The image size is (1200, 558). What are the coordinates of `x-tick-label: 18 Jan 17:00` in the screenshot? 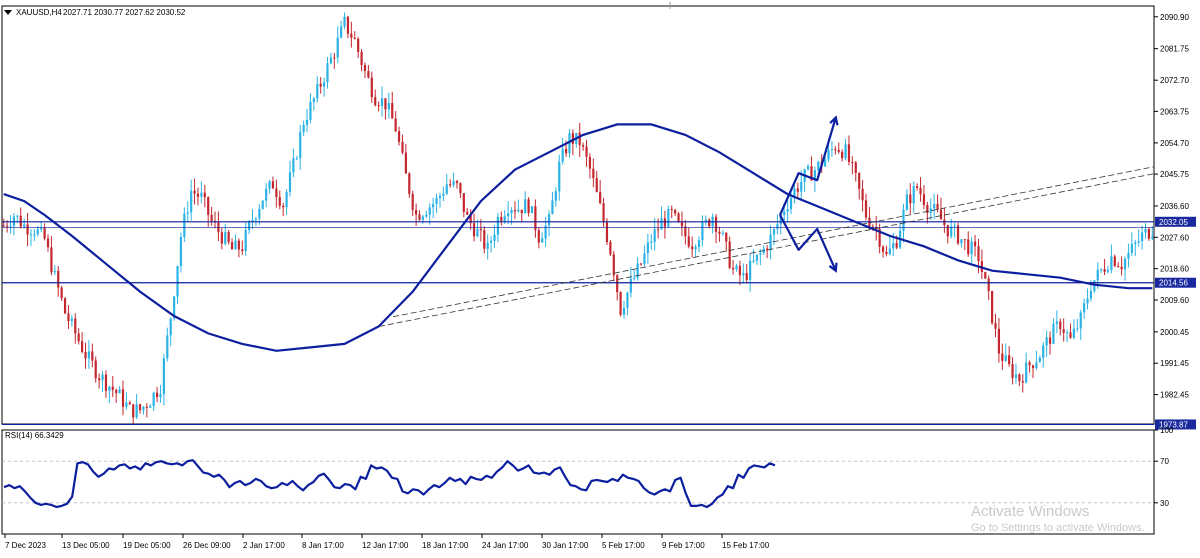 It's located at (445, 545).